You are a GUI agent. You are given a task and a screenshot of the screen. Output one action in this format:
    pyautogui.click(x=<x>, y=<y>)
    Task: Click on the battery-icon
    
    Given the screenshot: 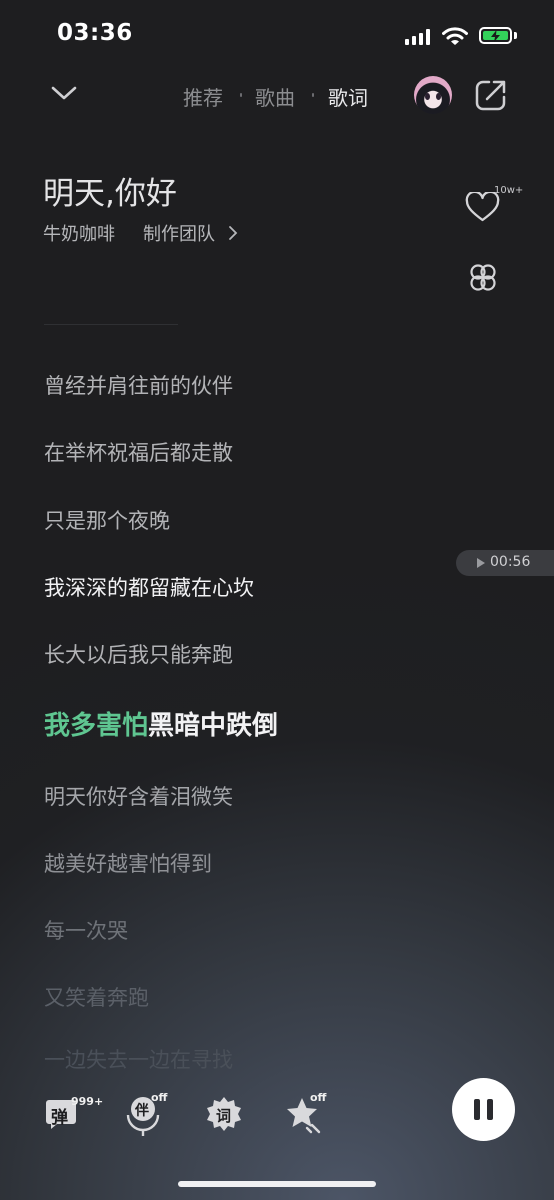 What is the action you would take?
    pyautogui.click(x=495, y=35)
    